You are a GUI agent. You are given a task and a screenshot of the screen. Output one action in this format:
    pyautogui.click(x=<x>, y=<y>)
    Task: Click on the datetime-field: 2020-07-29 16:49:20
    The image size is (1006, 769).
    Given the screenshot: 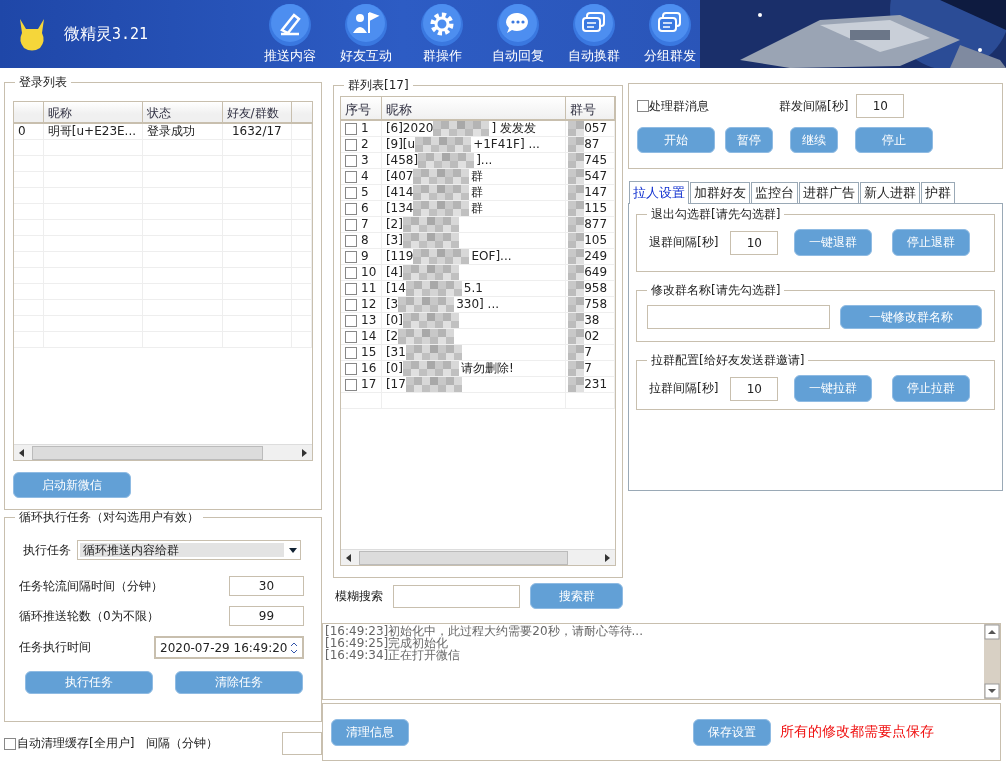 What is the action you would take?
    pyautogui.click(x=229, y=647)
    